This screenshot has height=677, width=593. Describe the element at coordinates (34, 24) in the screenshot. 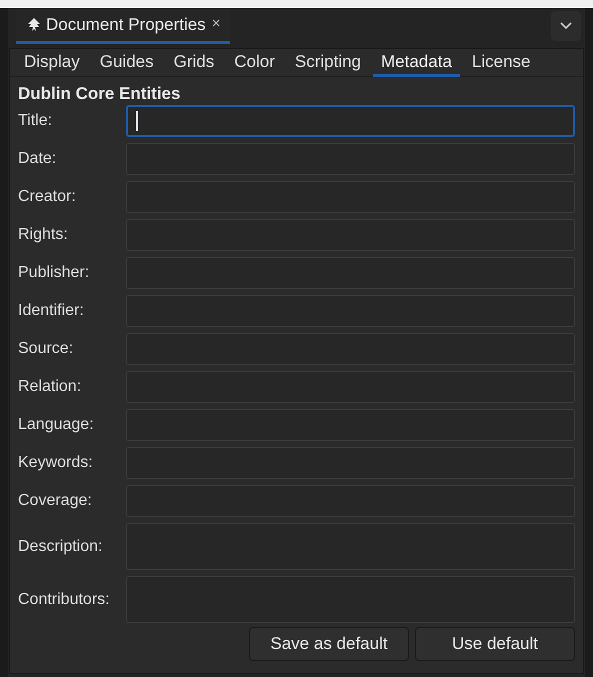

I see `app-logo-icon` at that location.